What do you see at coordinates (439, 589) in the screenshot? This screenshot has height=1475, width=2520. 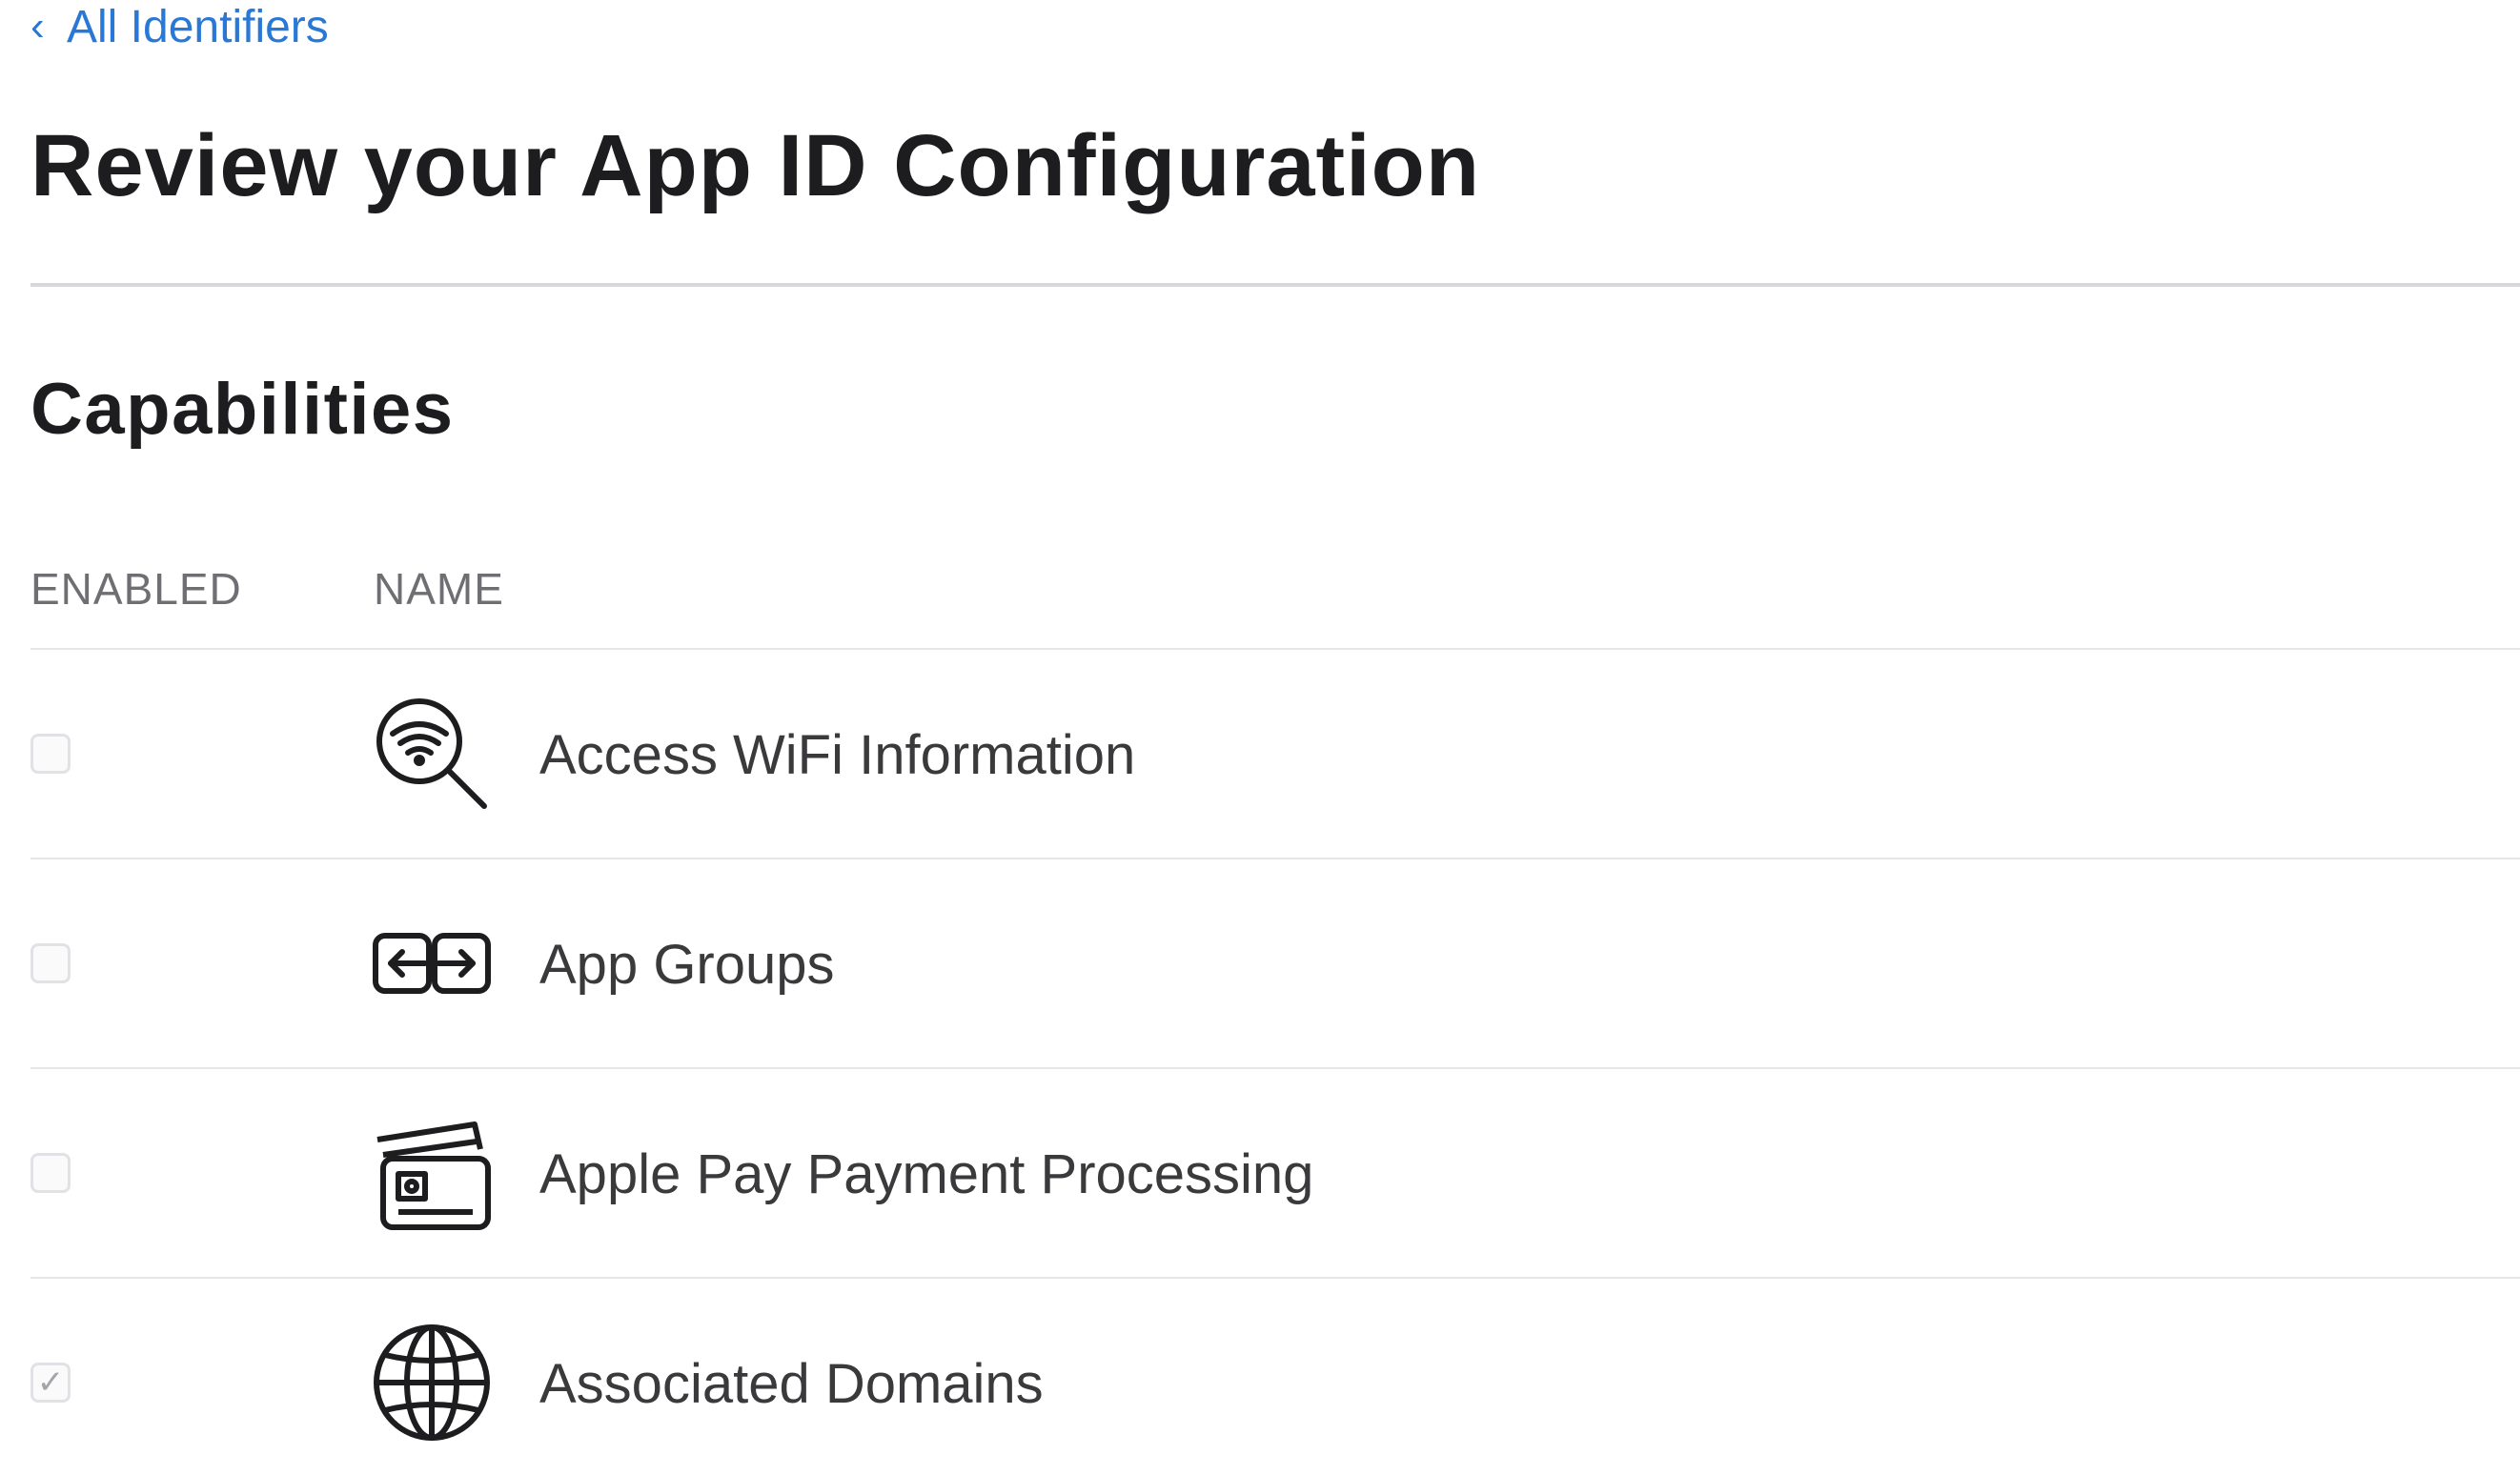 I see `column-header-name: NAME` at bounding box center [439, 589].